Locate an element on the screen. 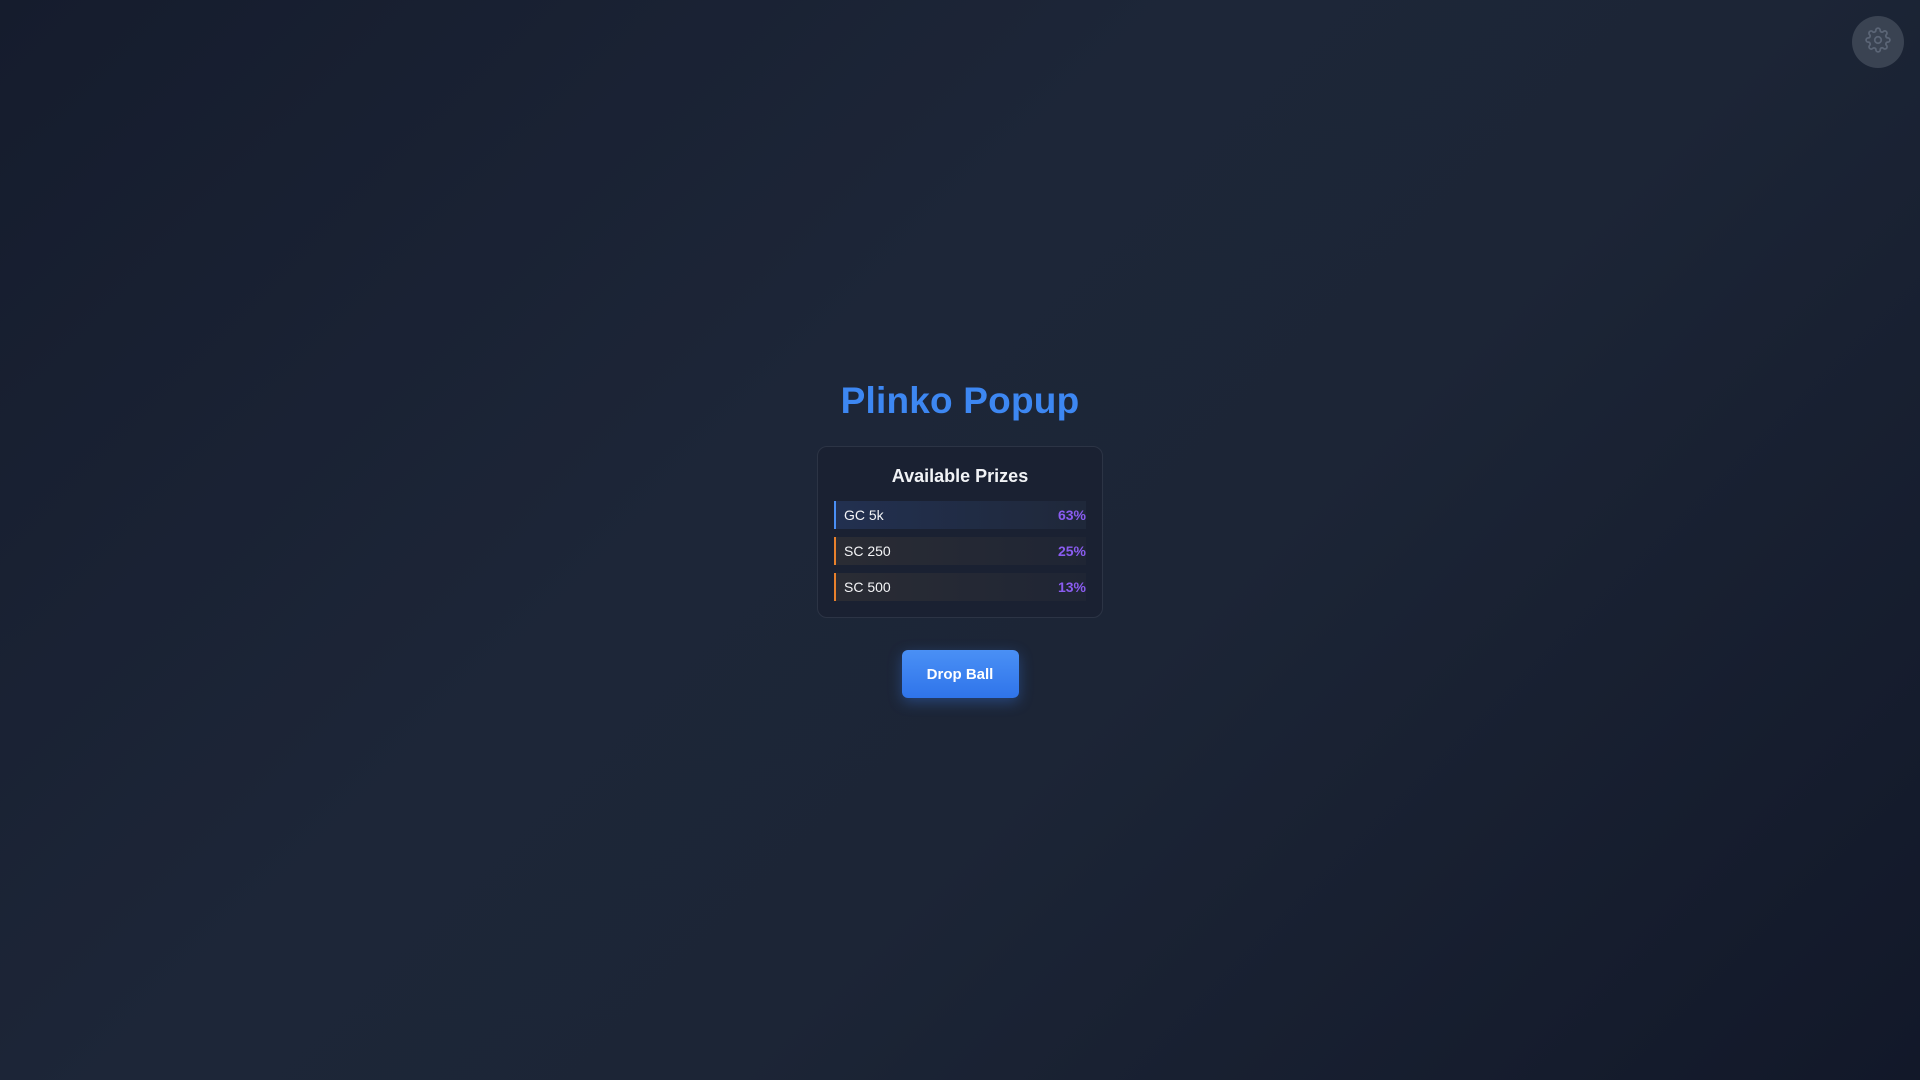 The height and width of the screenshot is (1080, 1920). gear-icon is located at coordinates (1878, 42).